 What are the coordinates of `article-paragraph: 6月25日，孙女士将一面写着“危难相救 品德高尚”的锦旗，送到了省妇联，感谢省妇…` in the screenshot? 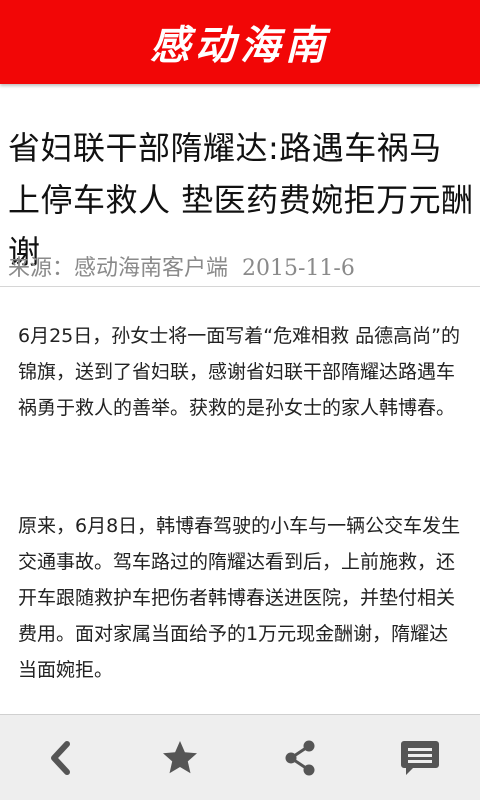 It's located at (239, 372).